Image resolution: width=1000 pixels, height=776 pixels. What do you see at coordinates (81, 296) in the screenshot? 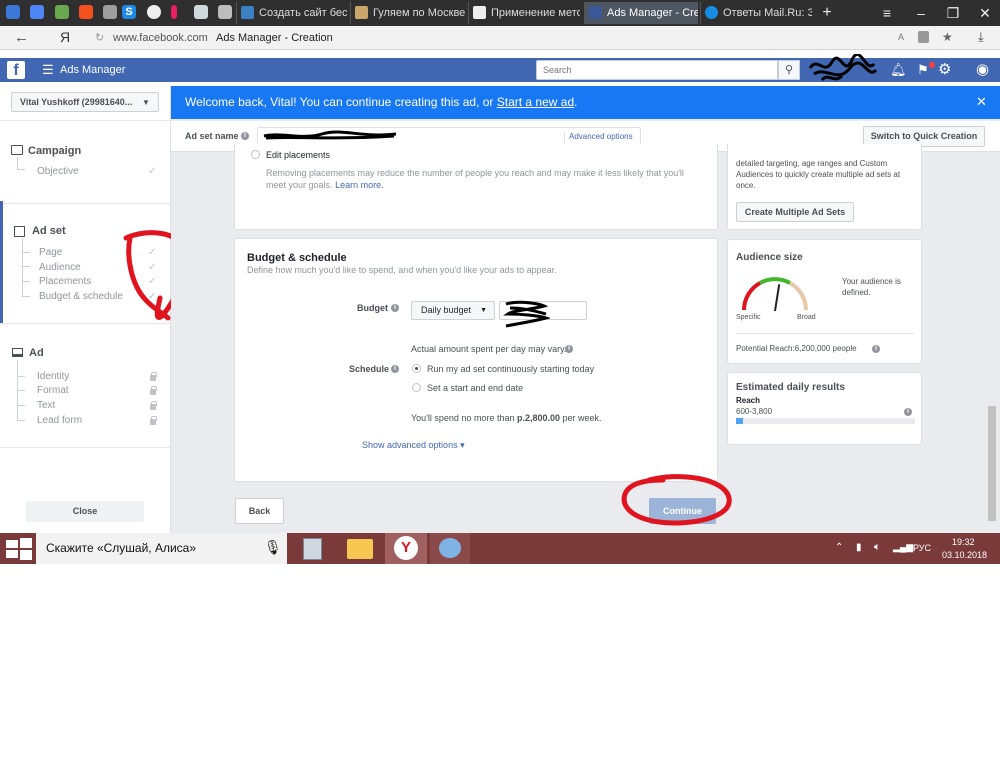
I see `sidebar-item-budget-schedule: Budget & schedule` at bounding box center [81, 296].